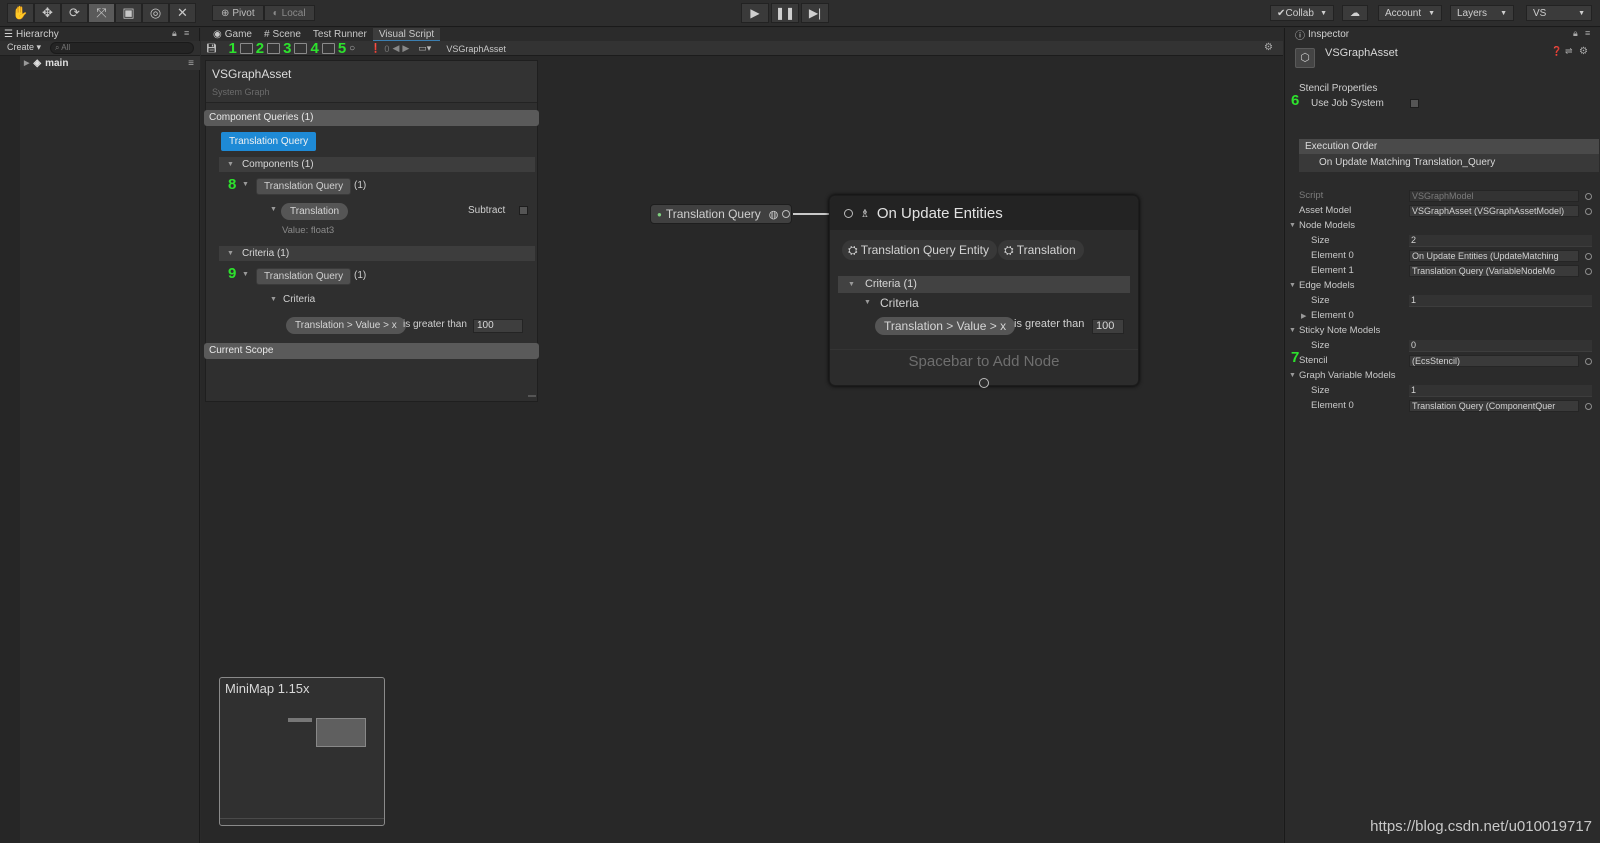 Image resolution: width=1600 pixels, height=843 pixels. Describe the element at coordinates (984, 284) in the screenshot. I see `node-criteria-header: ▼ Criteria (1)` at that location.